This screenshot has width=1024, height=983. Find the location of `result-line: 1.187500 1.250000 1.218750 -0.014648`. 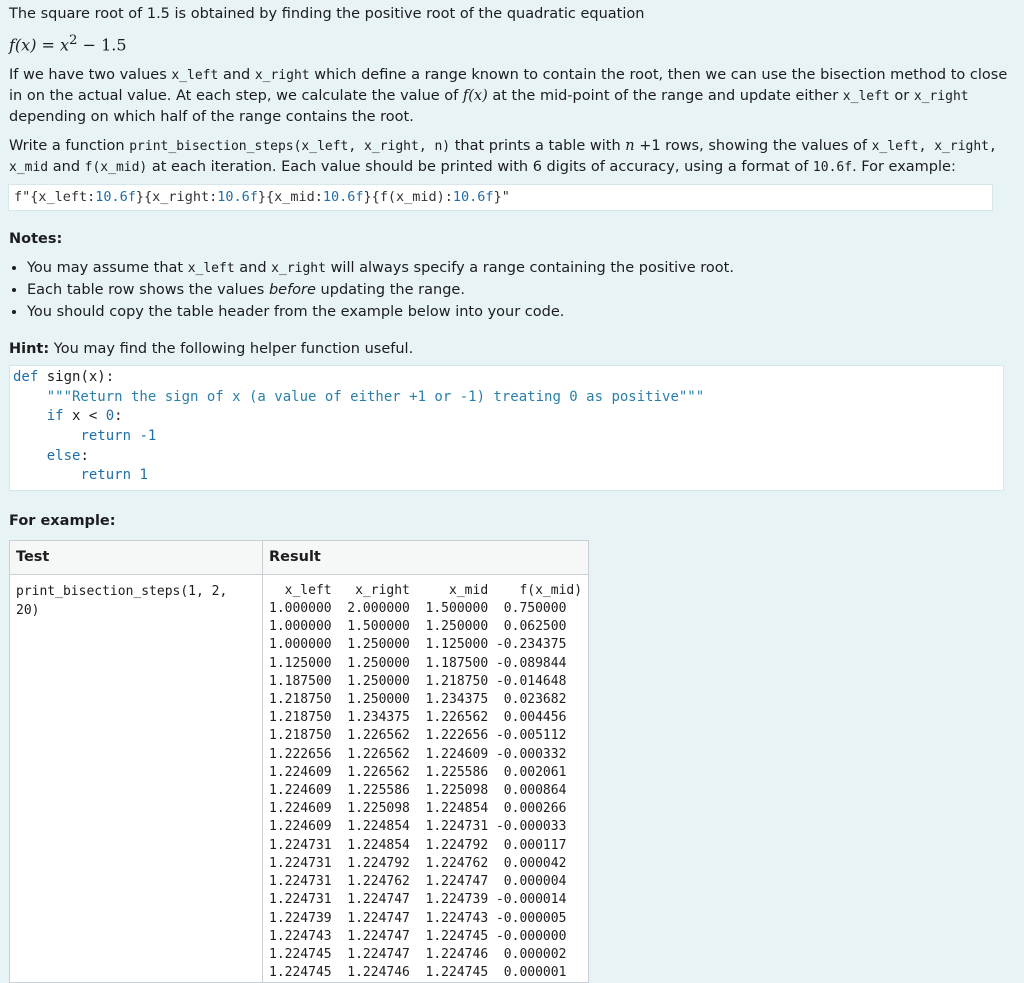

result-line: 1.187500 1.250000 1.218750 -0.014648 is located at coordinates (418, 681).